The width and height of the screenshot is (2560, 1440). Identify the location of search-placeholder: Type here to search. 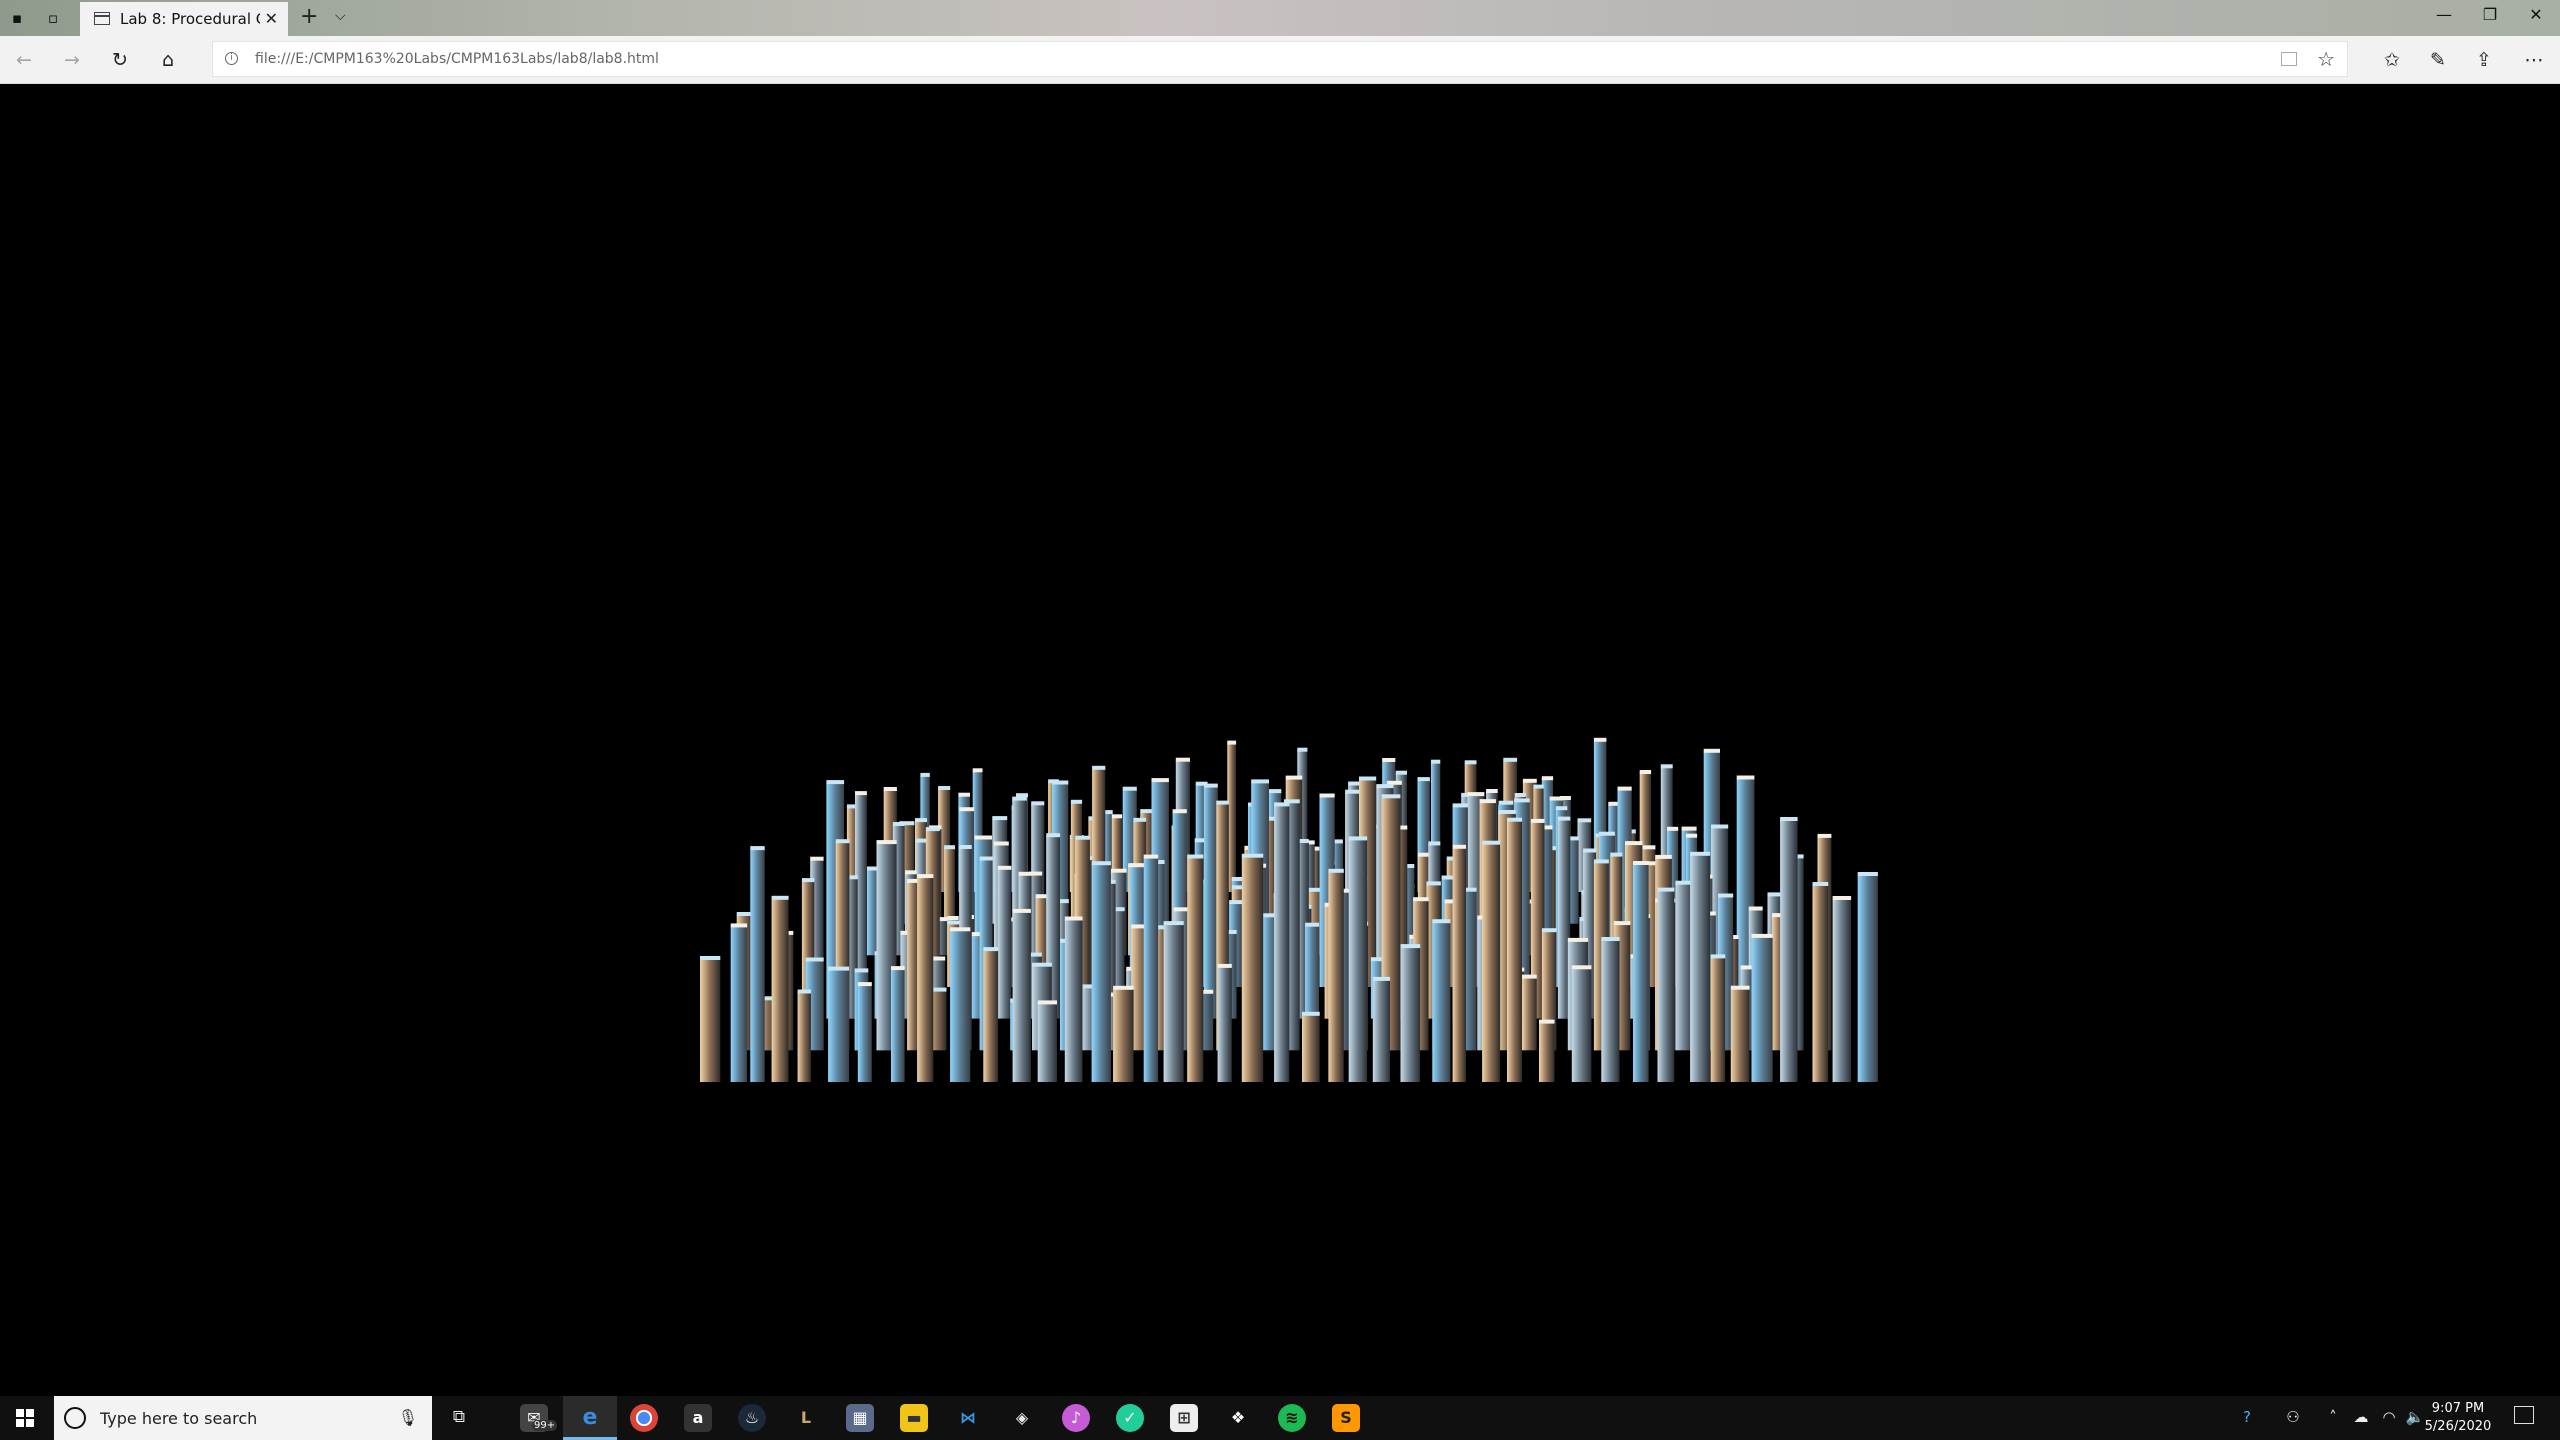
(178, 1418).